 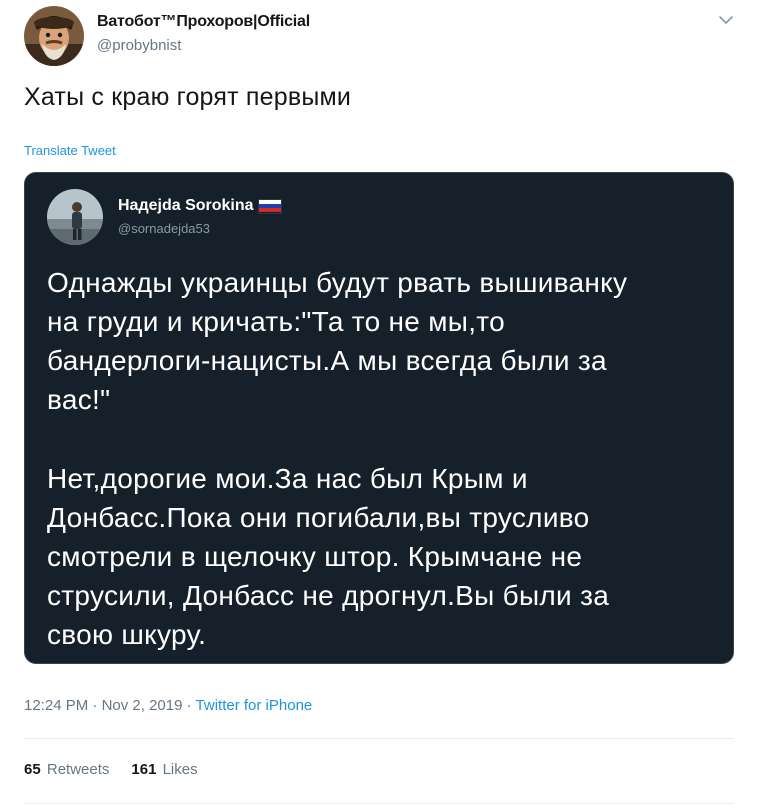 I want to click on author-block: Ватобот™Прохоров|Official @probybnist, so click(x=203, y=33).